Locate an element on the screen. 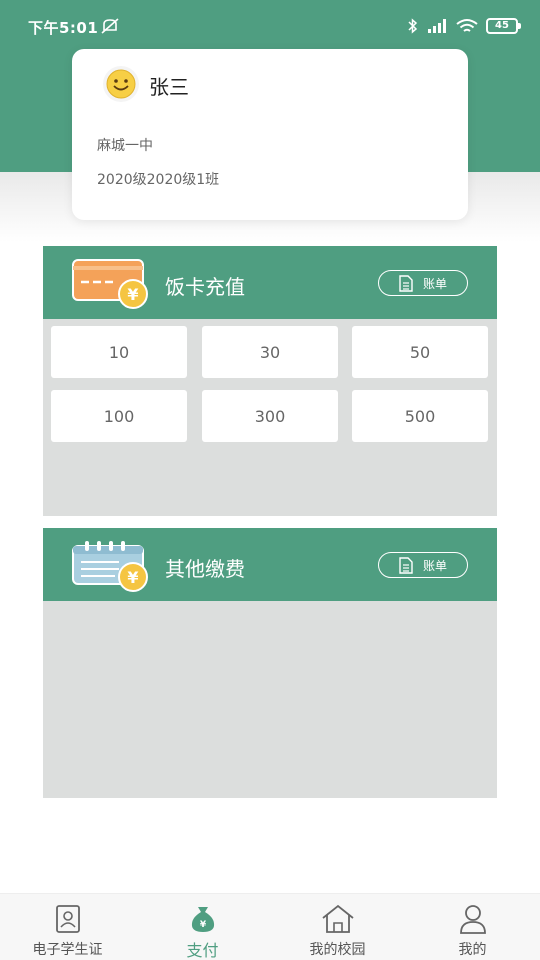 This screenshot has width=540, height=960. amount-option-30: 30 is located at coordinates (270, 352).